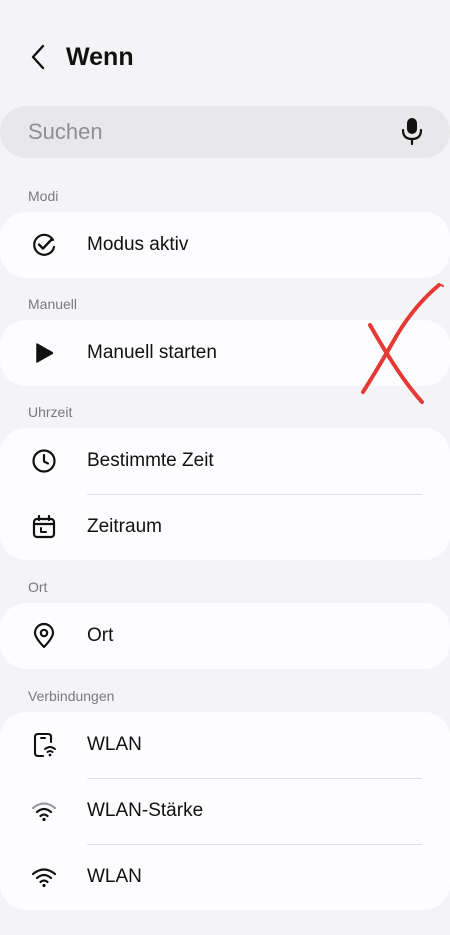 Image resolution: width=450 pixels, height=935 pixels. Describe the element at coordinates (225, 527) in the screenshot. I see `list-item-zeitraum: Zeitraum` at that location.